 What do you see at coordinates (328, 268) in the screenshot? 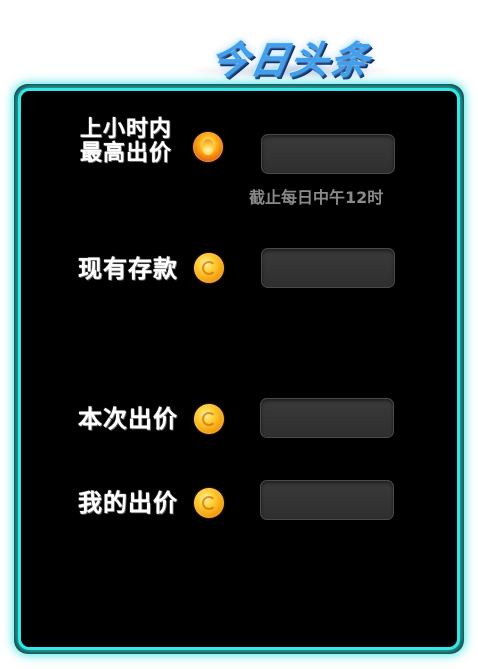
I see `deposit-field` at bounding box center [328, 268].